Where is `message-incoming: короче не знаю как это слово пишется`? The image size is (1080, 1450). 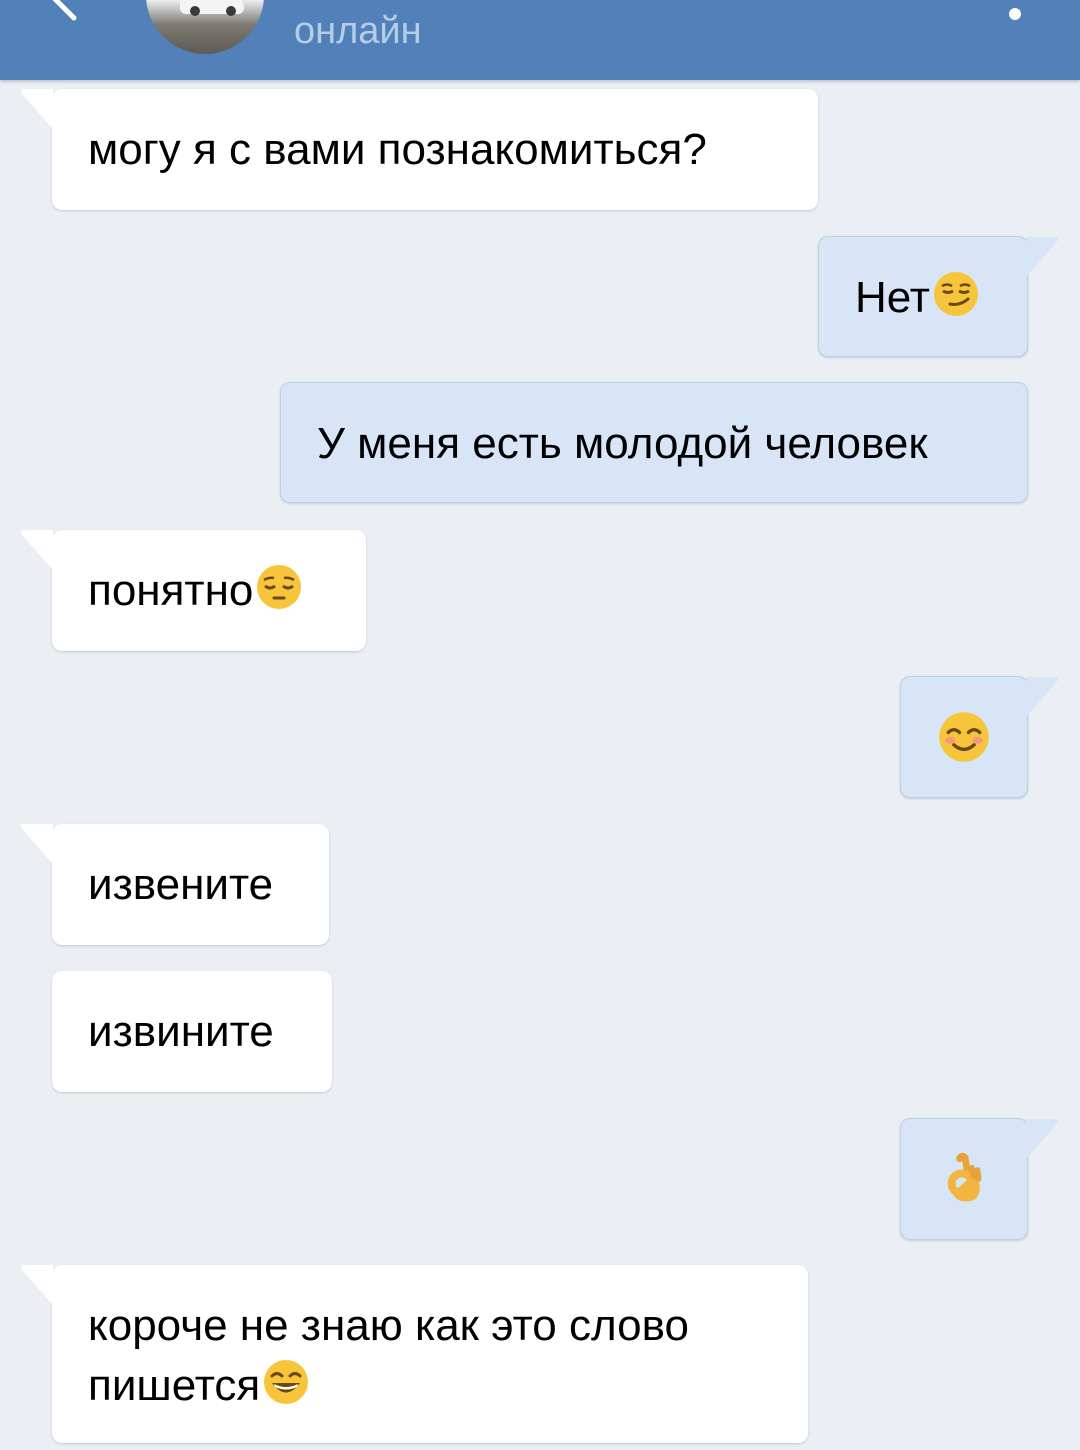
message-incoming: короче не знаю как это слово пишется is located at coordinates (414, 1354).